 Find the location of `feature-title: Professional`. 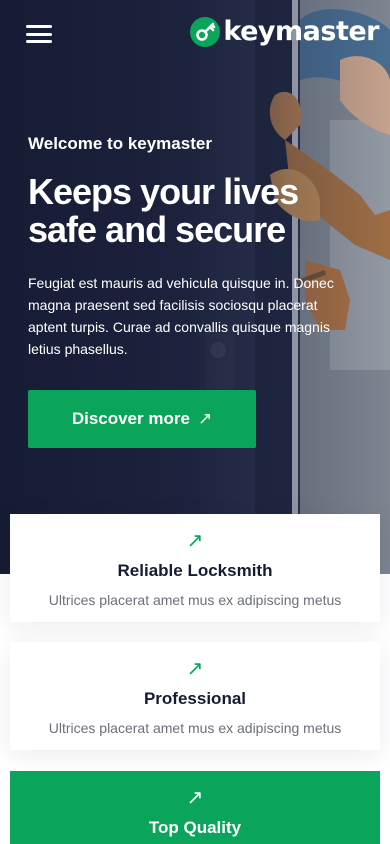

feature-title: Professional is located at coordinates (195, 698).